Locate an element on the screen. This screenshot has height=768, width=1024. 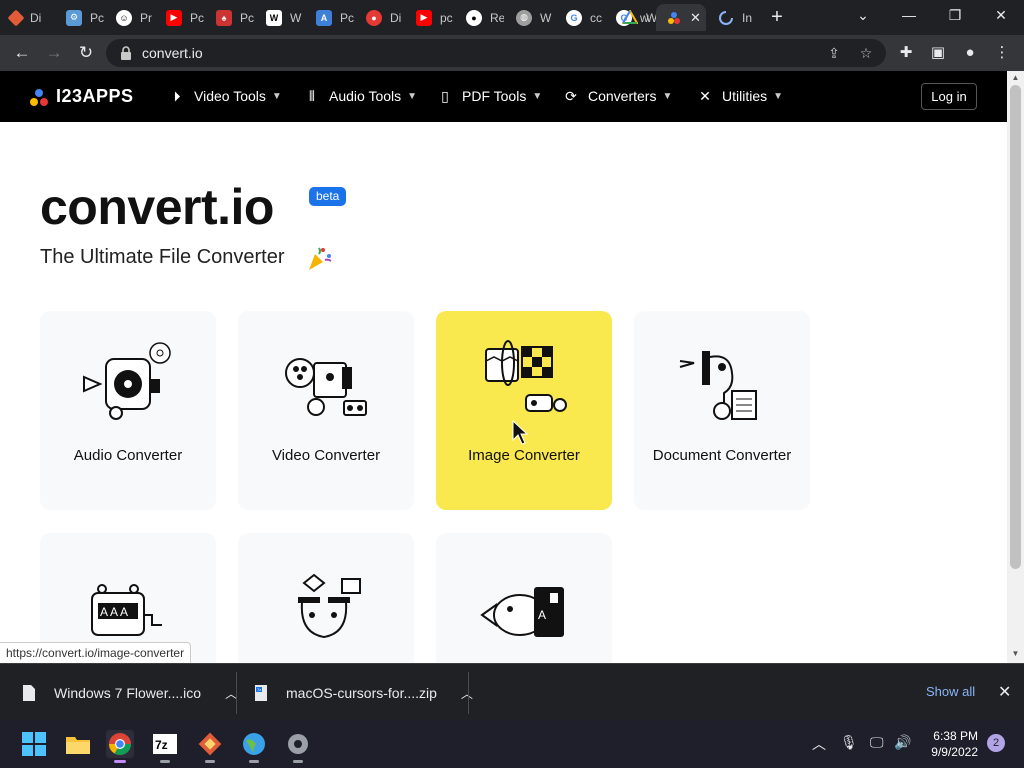
settings-taskbar-button is located at coordinates (298, 746).